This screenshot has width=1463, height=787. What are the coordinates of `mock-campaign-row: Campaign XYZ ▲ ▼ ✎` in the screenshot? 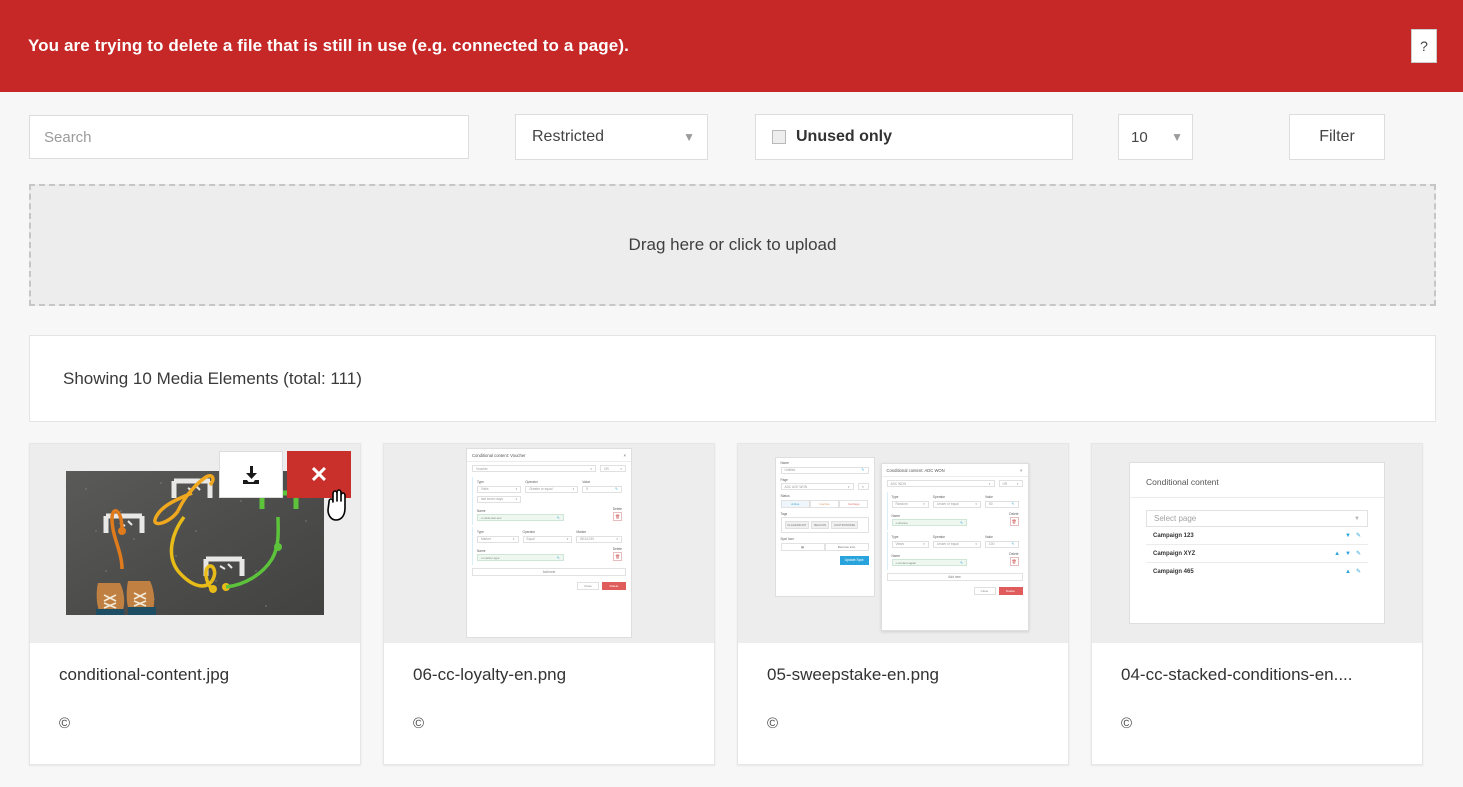 It's located at (1257, 554).